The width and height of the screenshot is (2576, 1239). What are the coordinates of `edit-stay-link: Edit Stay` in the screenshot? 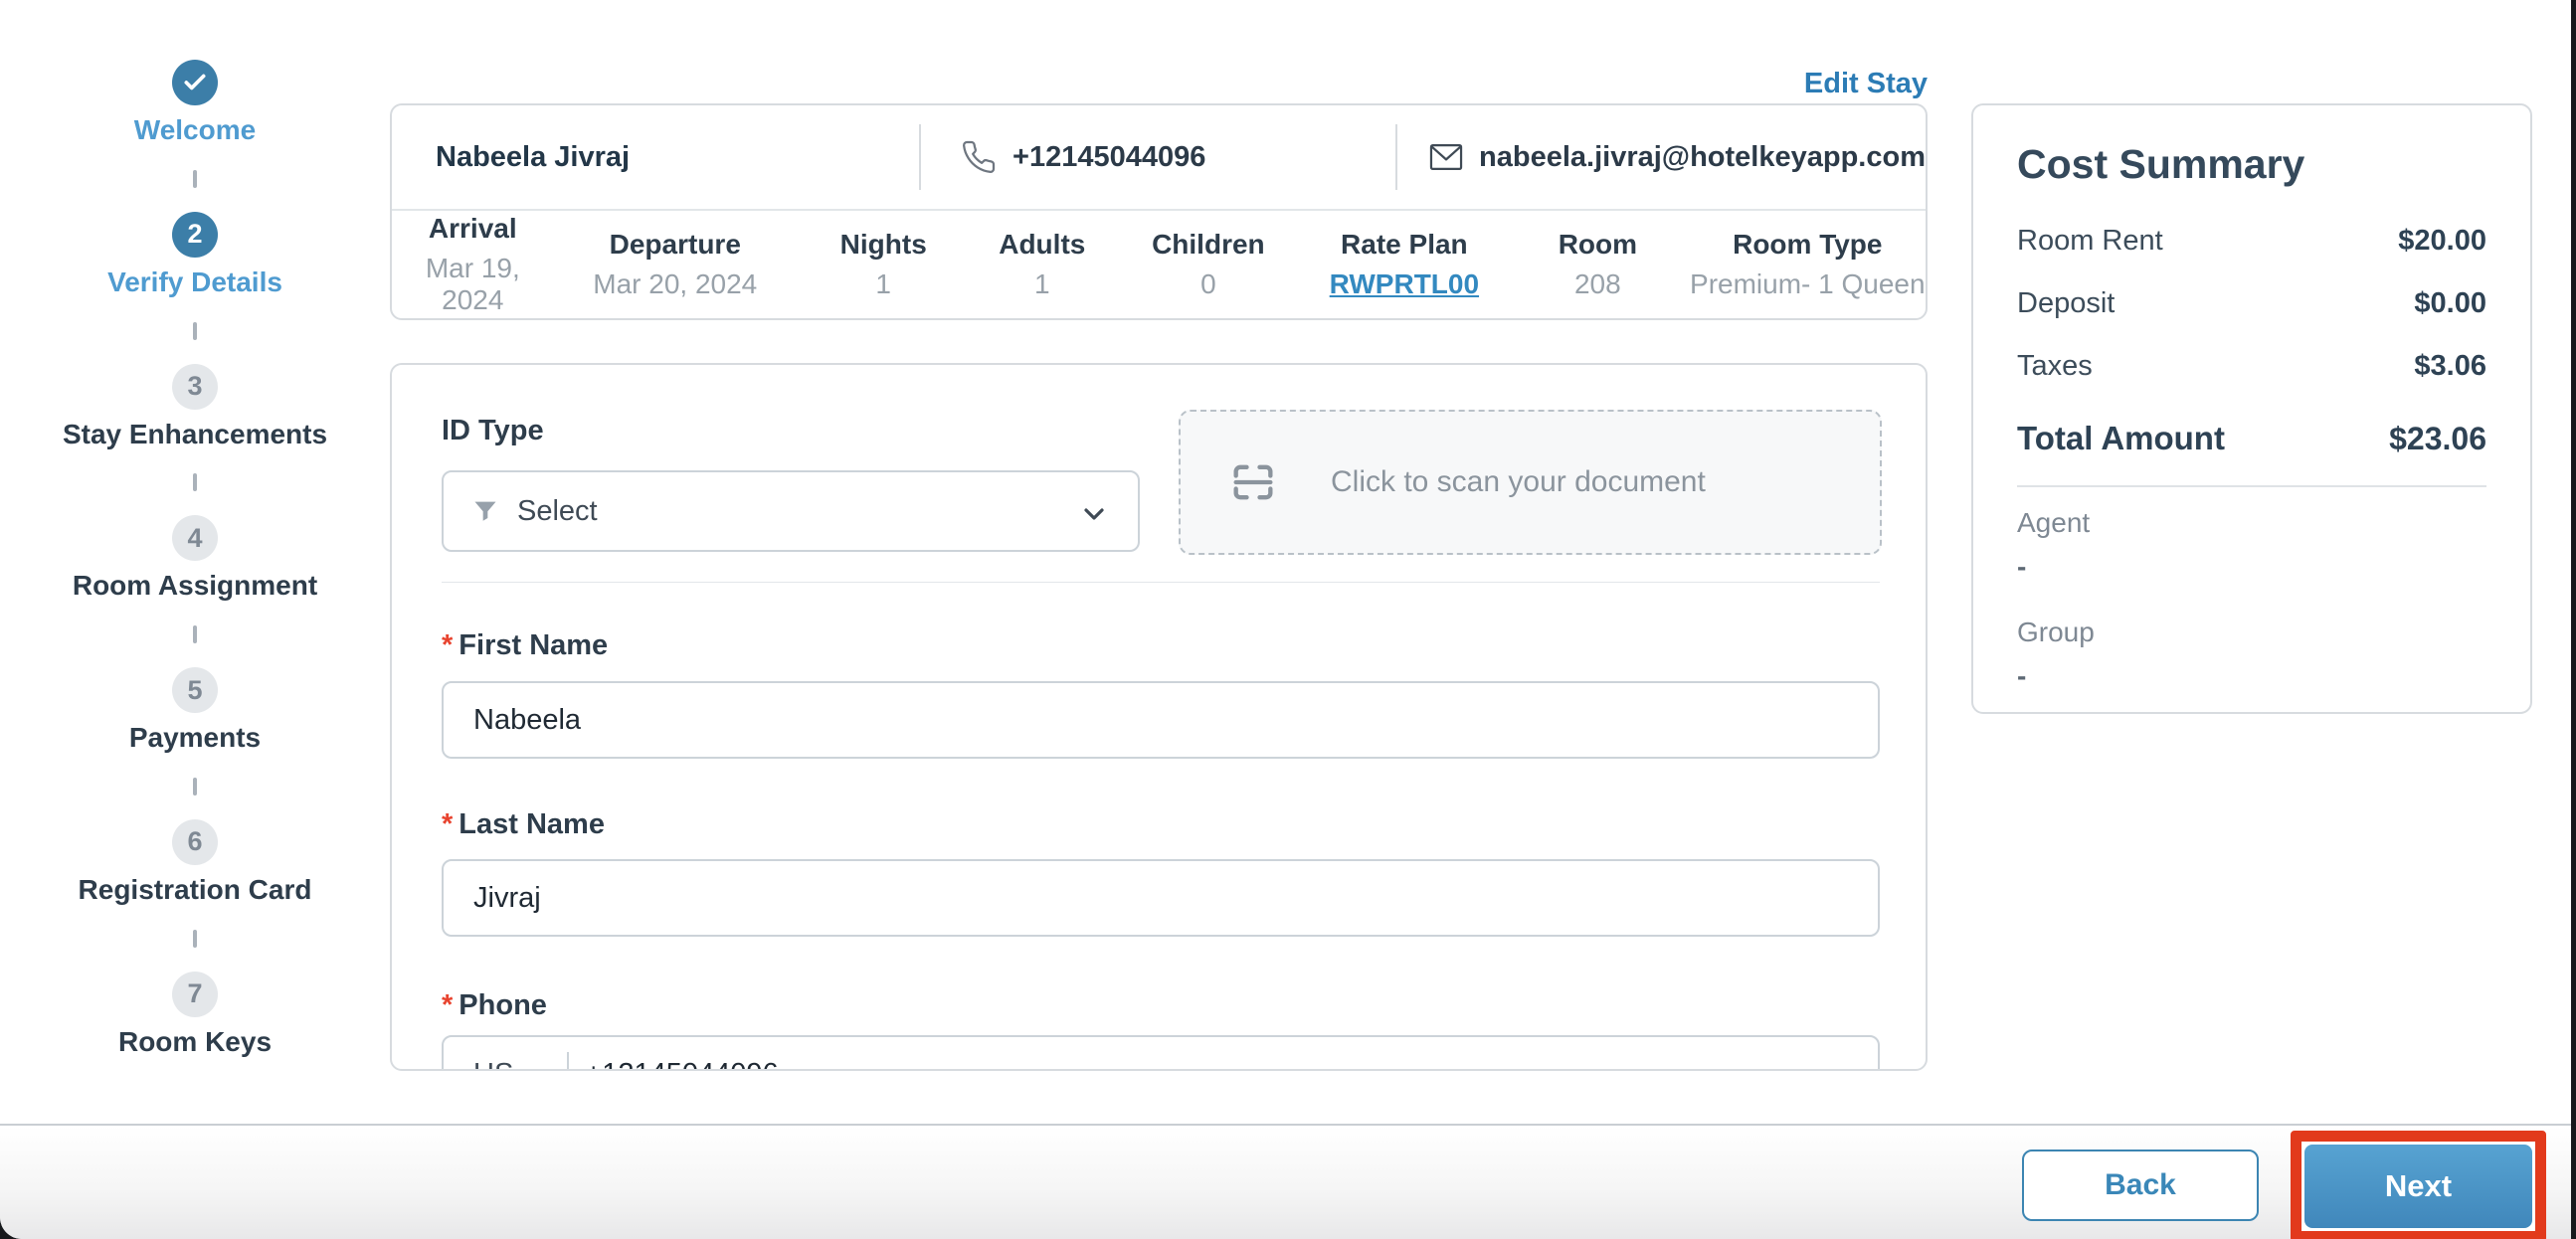 It's located at (1866, 84).